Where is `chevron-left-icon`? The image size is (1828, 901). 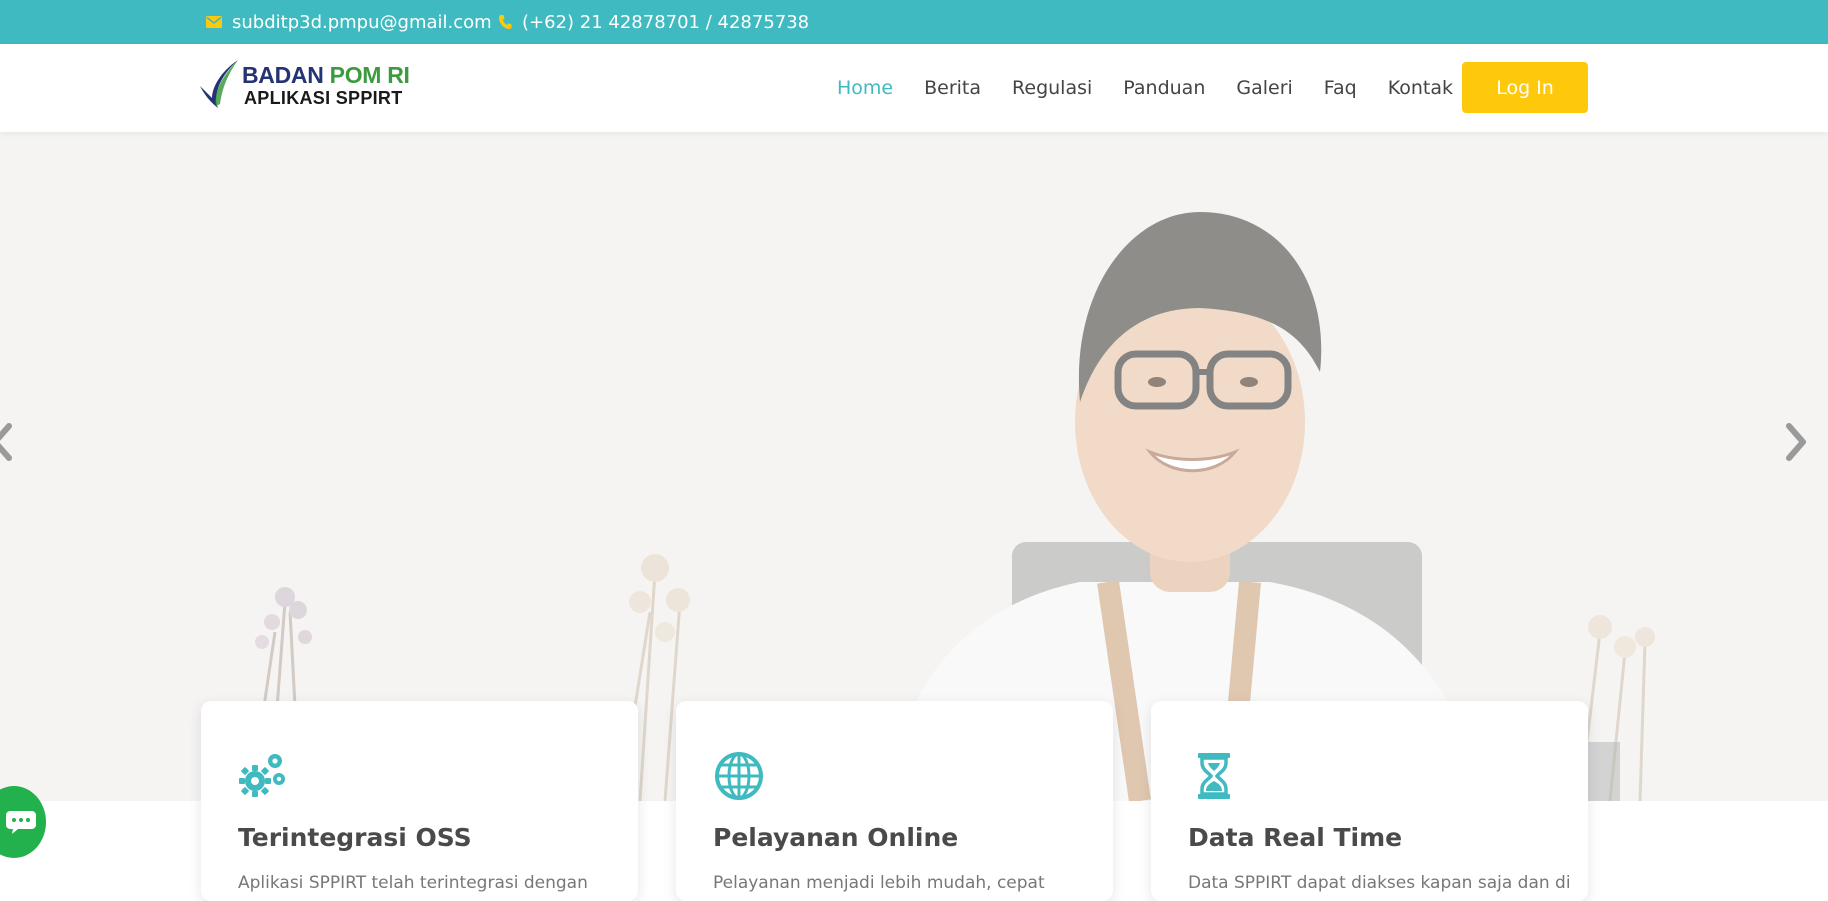
chevron-left-icon is located at coordinates (6, 442).